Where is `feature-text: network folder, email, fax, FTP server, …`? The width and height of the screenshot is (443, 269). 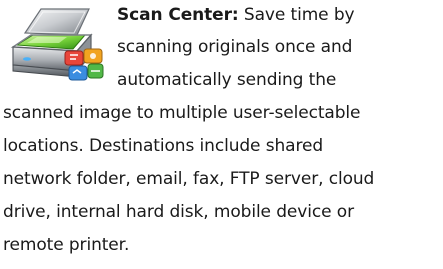
feature-text: network folder, email, fax, FTP server, … is located at coordinates (189, 179).